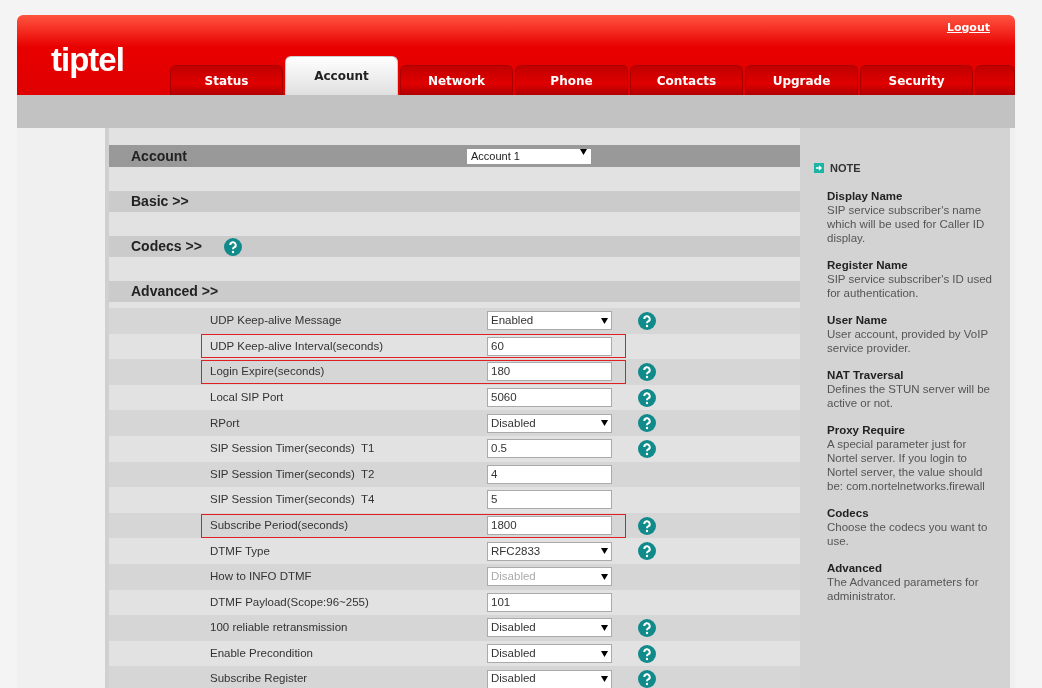 This screenshot has width=1042, height=688. I want to click on tab: Contacts, so click(686, 80).